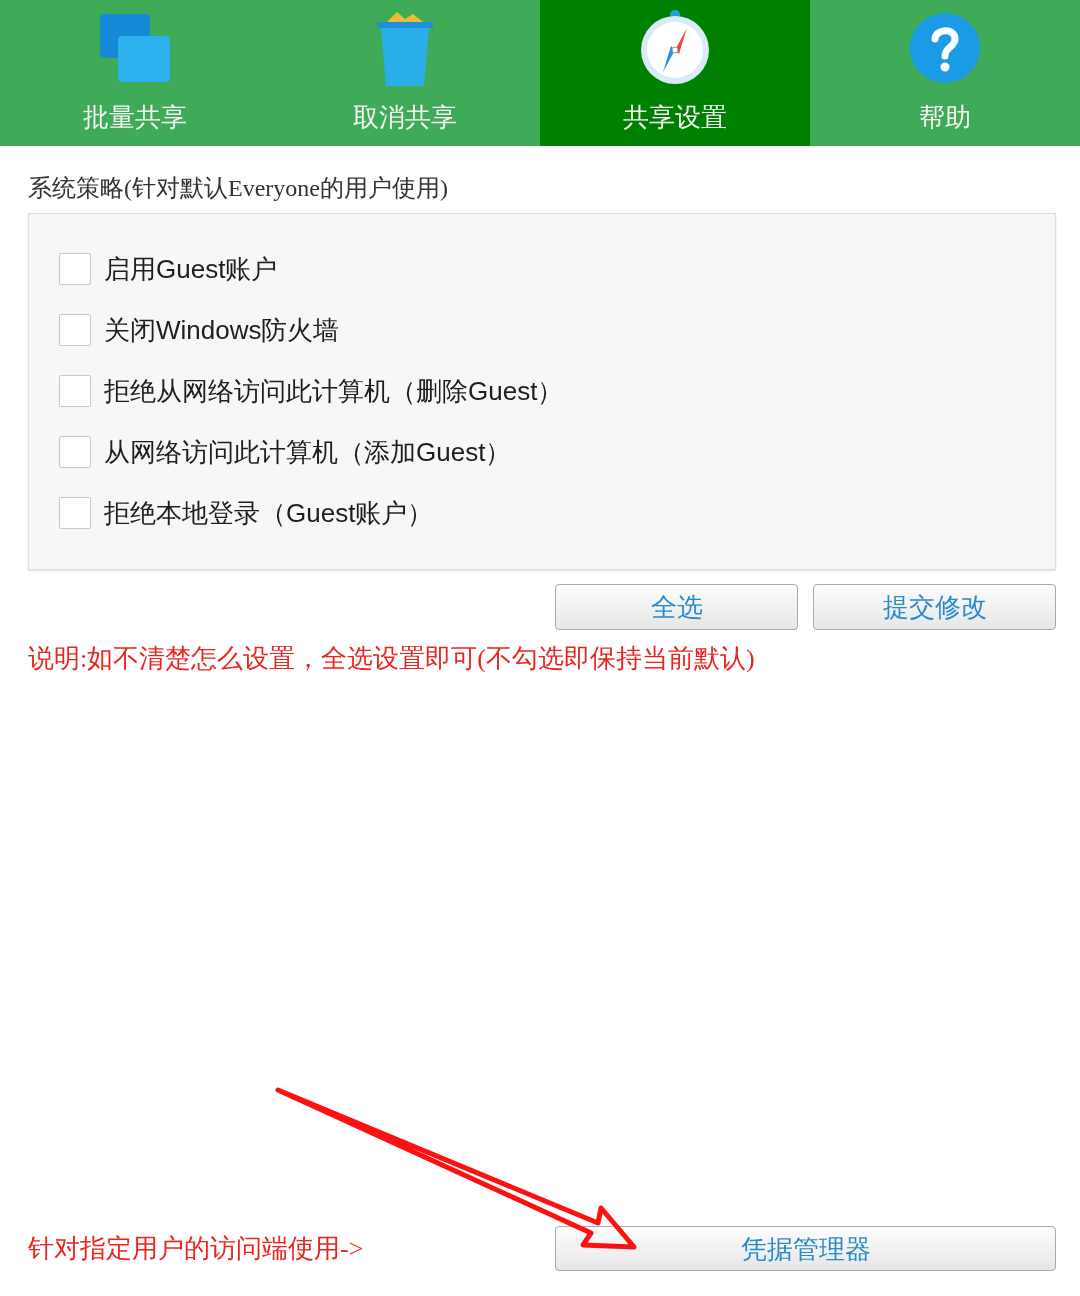 Image resolution: width=1080 pixels, height=1296 pixels. Describe the element at coordinates (222, 330) in the screenshot. I see `checkbox-label: 关闭Windows防火墙` at that location.